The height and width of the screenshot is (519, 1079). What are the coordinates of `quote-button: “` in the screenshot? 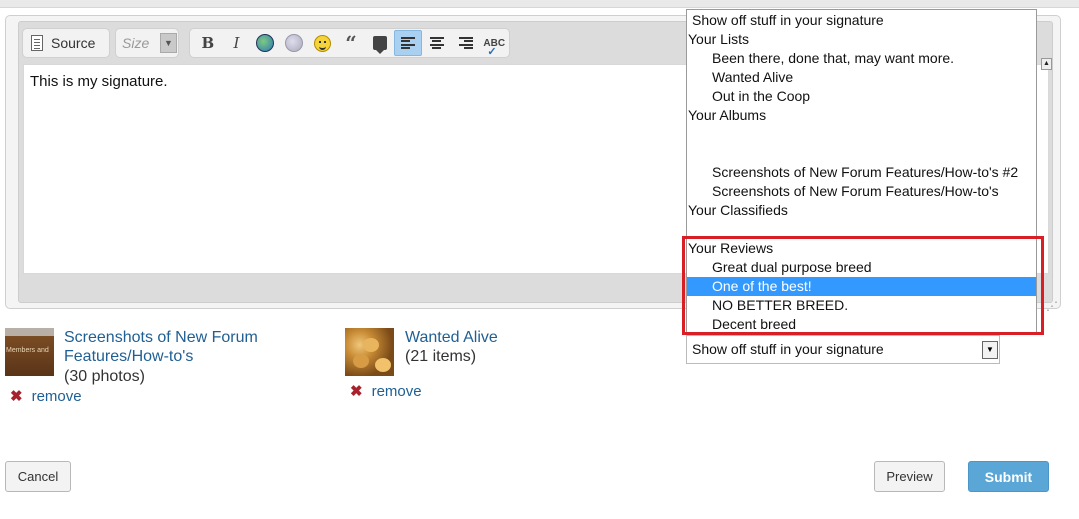 It's located at (351, 43).